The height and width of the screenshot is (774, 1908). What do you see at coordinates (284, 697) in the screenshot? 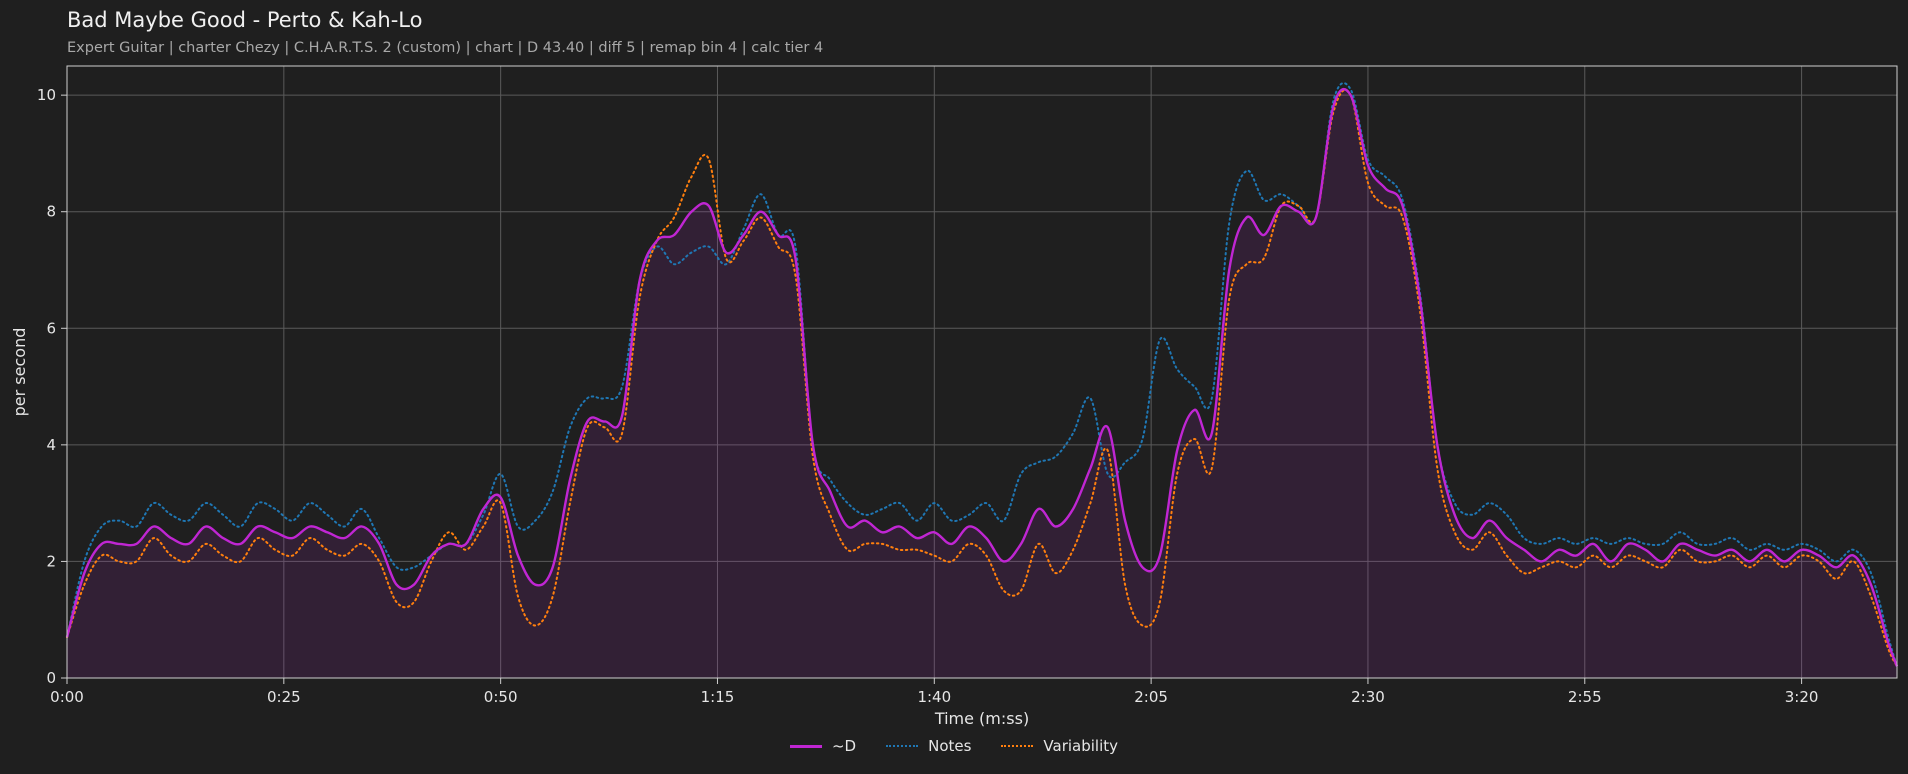
I see `x-tick-label: 0:25` at bounding box center [284, 697].